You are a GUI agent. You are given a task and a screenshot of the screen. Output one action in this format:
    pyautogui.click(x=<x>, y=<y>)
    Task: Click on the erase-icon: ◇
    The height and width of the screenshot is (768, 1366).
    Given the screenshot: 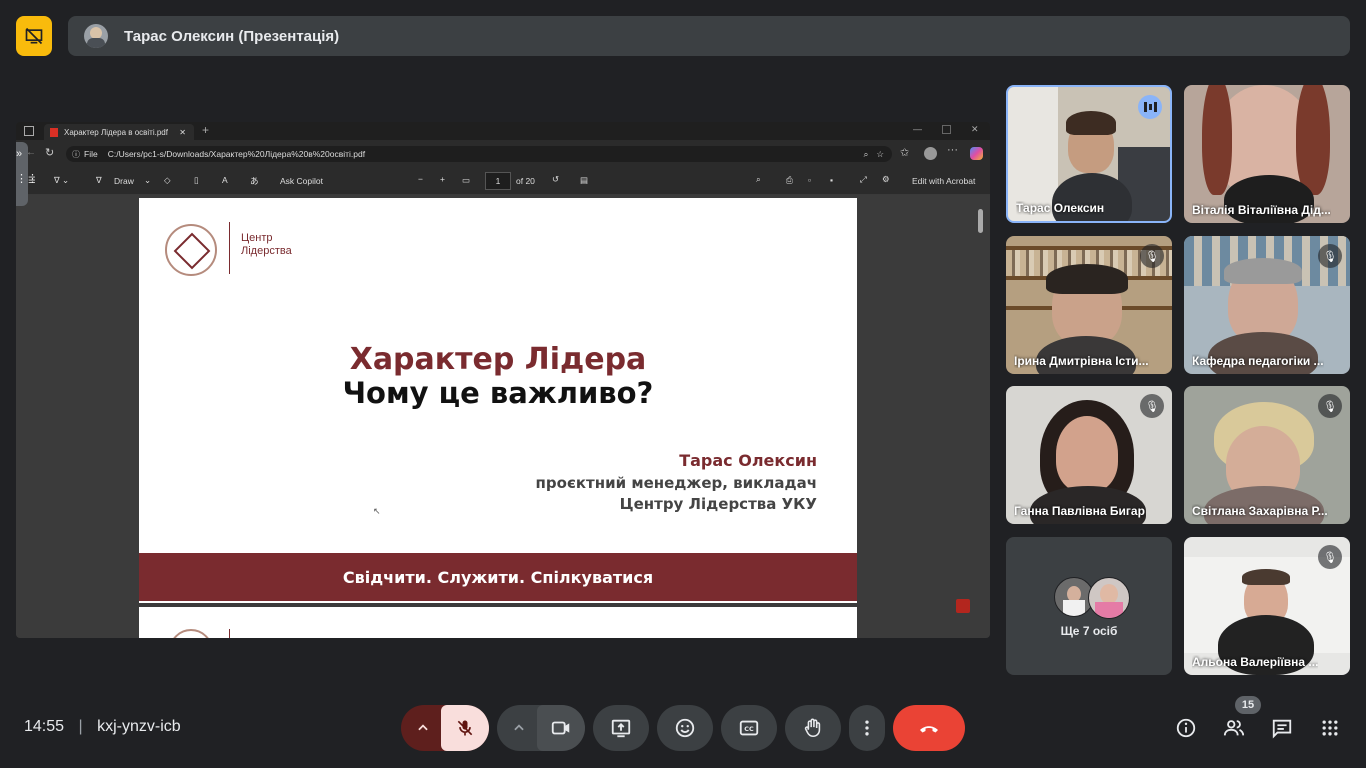 What is the action you would take?
    pyautogui.click(x=167, y=180)
    